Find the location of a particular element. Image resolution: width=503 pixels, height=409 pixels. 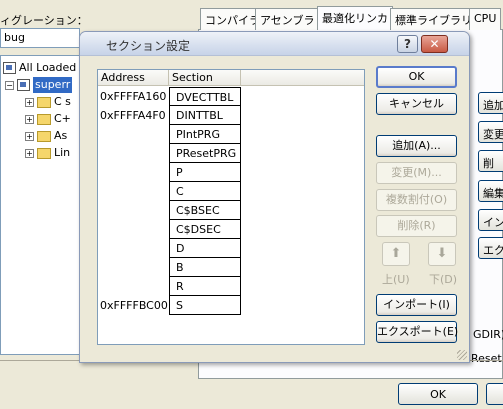

table-row: D is located at coordinates (169, 248).